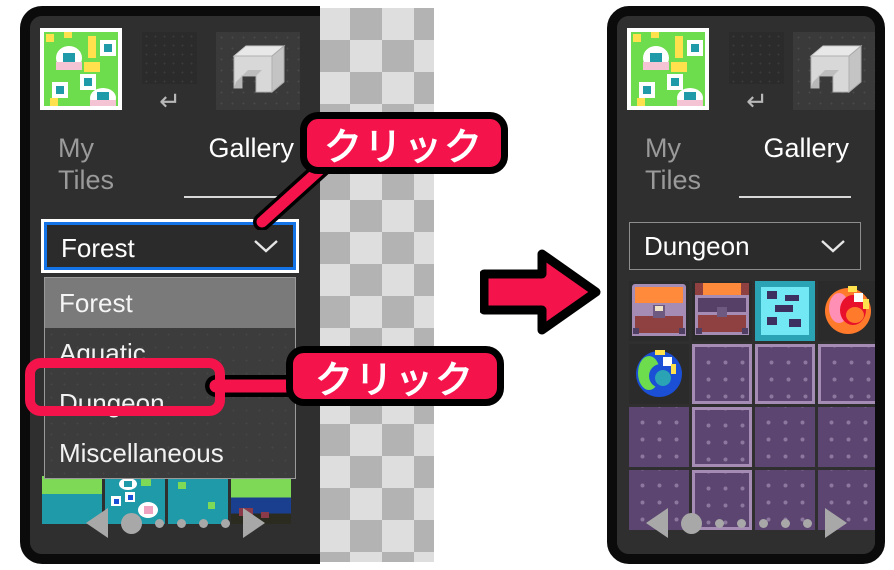 This screenshot has height=570, width=894. I want to click on water-swirl-tile, so click(785, 311).